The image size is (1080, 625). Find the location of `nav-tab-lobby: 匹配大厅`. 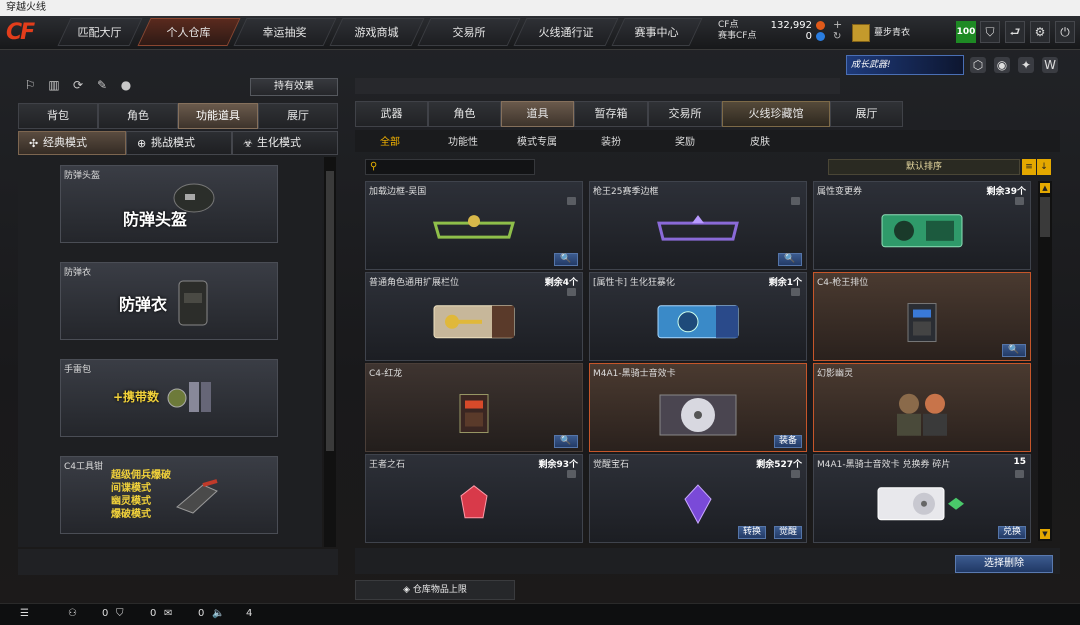

nav-tab-lobby: 匹配大厅 is located at coordinates (100, 32).